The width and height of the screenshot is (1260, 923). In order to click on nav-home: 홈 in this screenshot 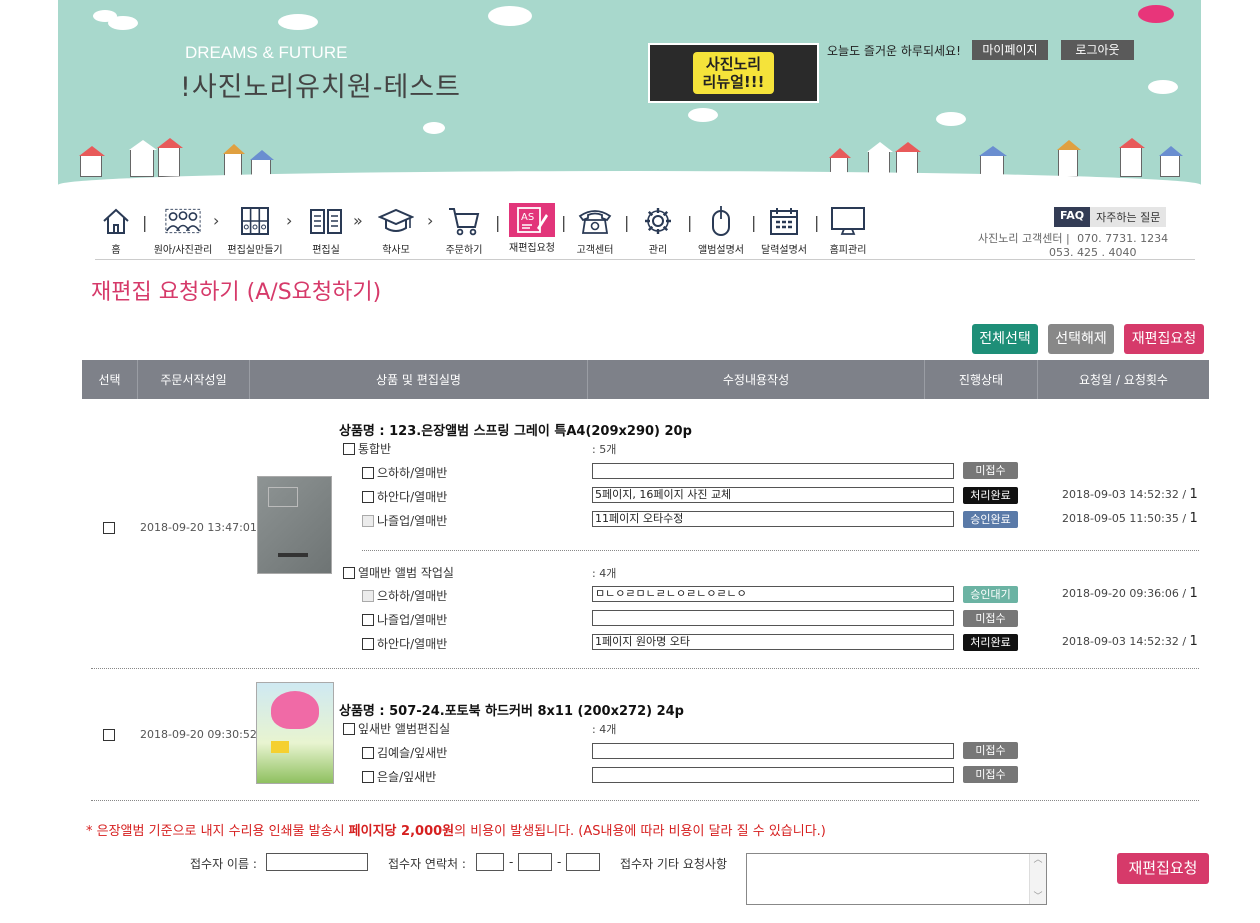, I will do `click(116, 229)`.